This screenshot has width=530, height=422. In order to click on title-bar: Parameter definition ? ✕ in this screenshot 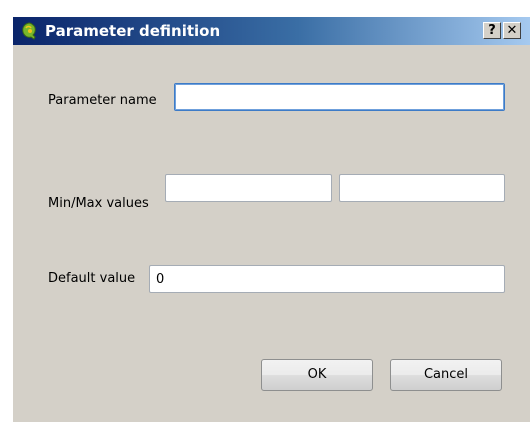, I will do `click(271, 31)`.